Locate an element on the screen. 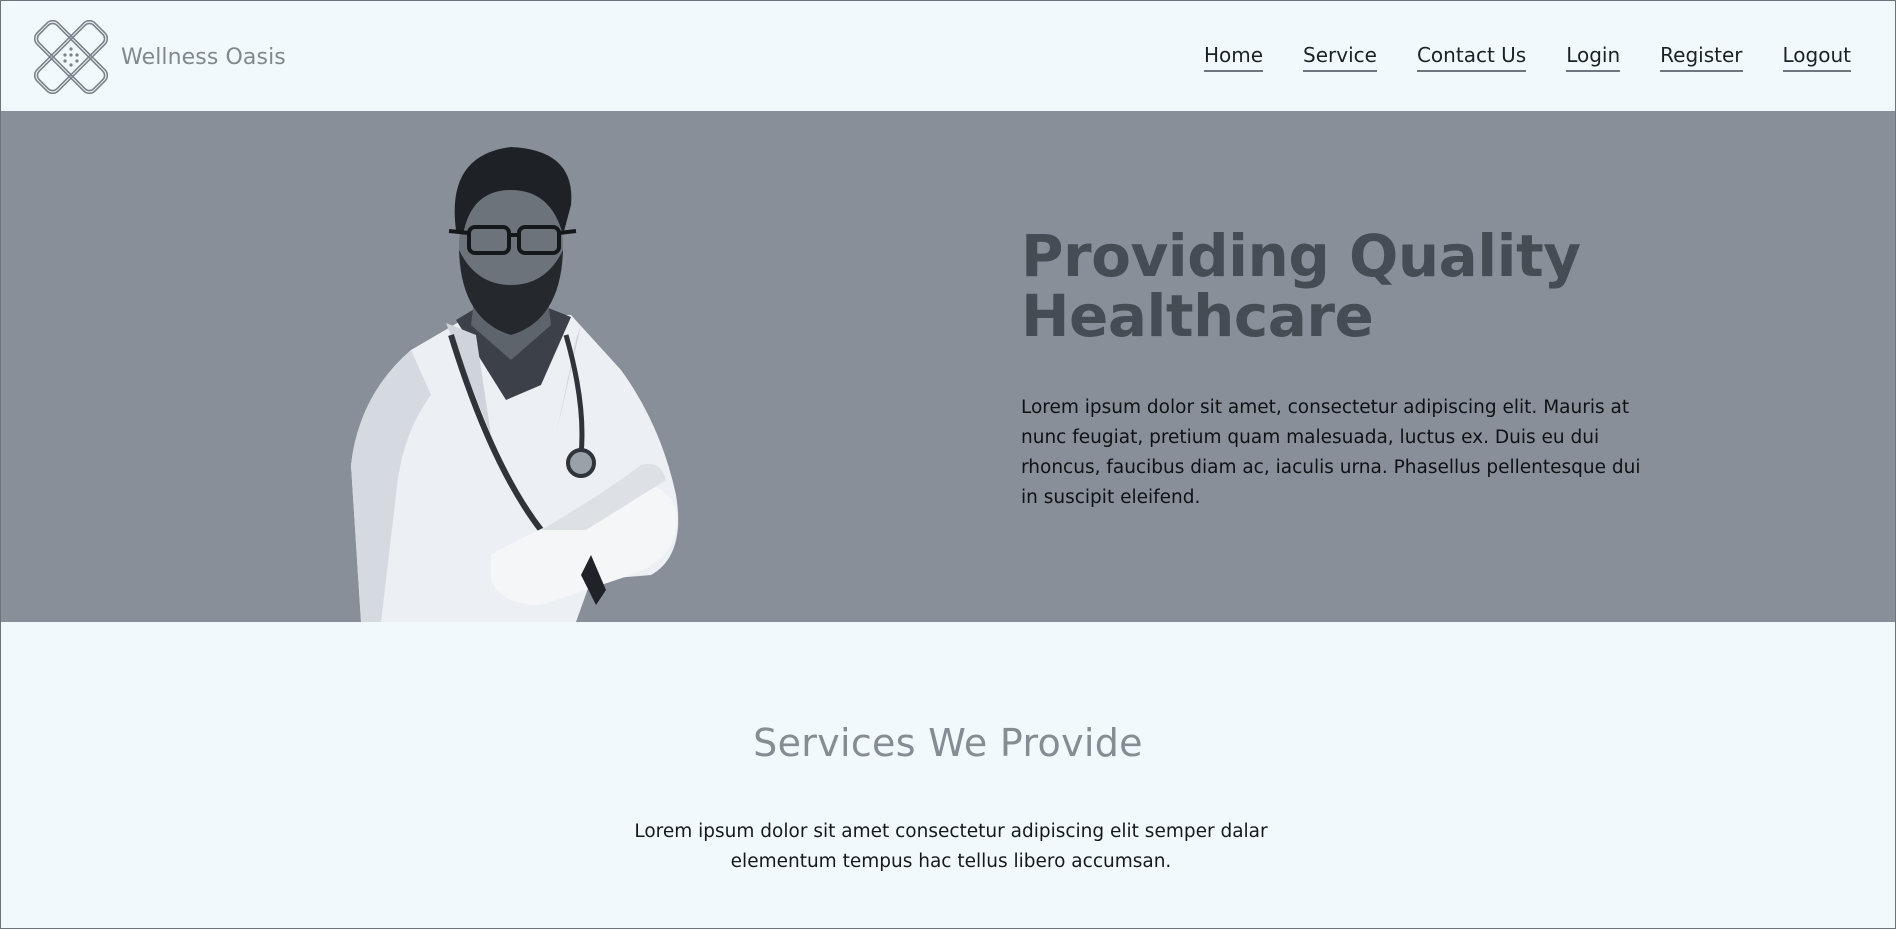 This screenshot has width=1896, height=929. nav-home: Home is located at coordinates (1233, 57).